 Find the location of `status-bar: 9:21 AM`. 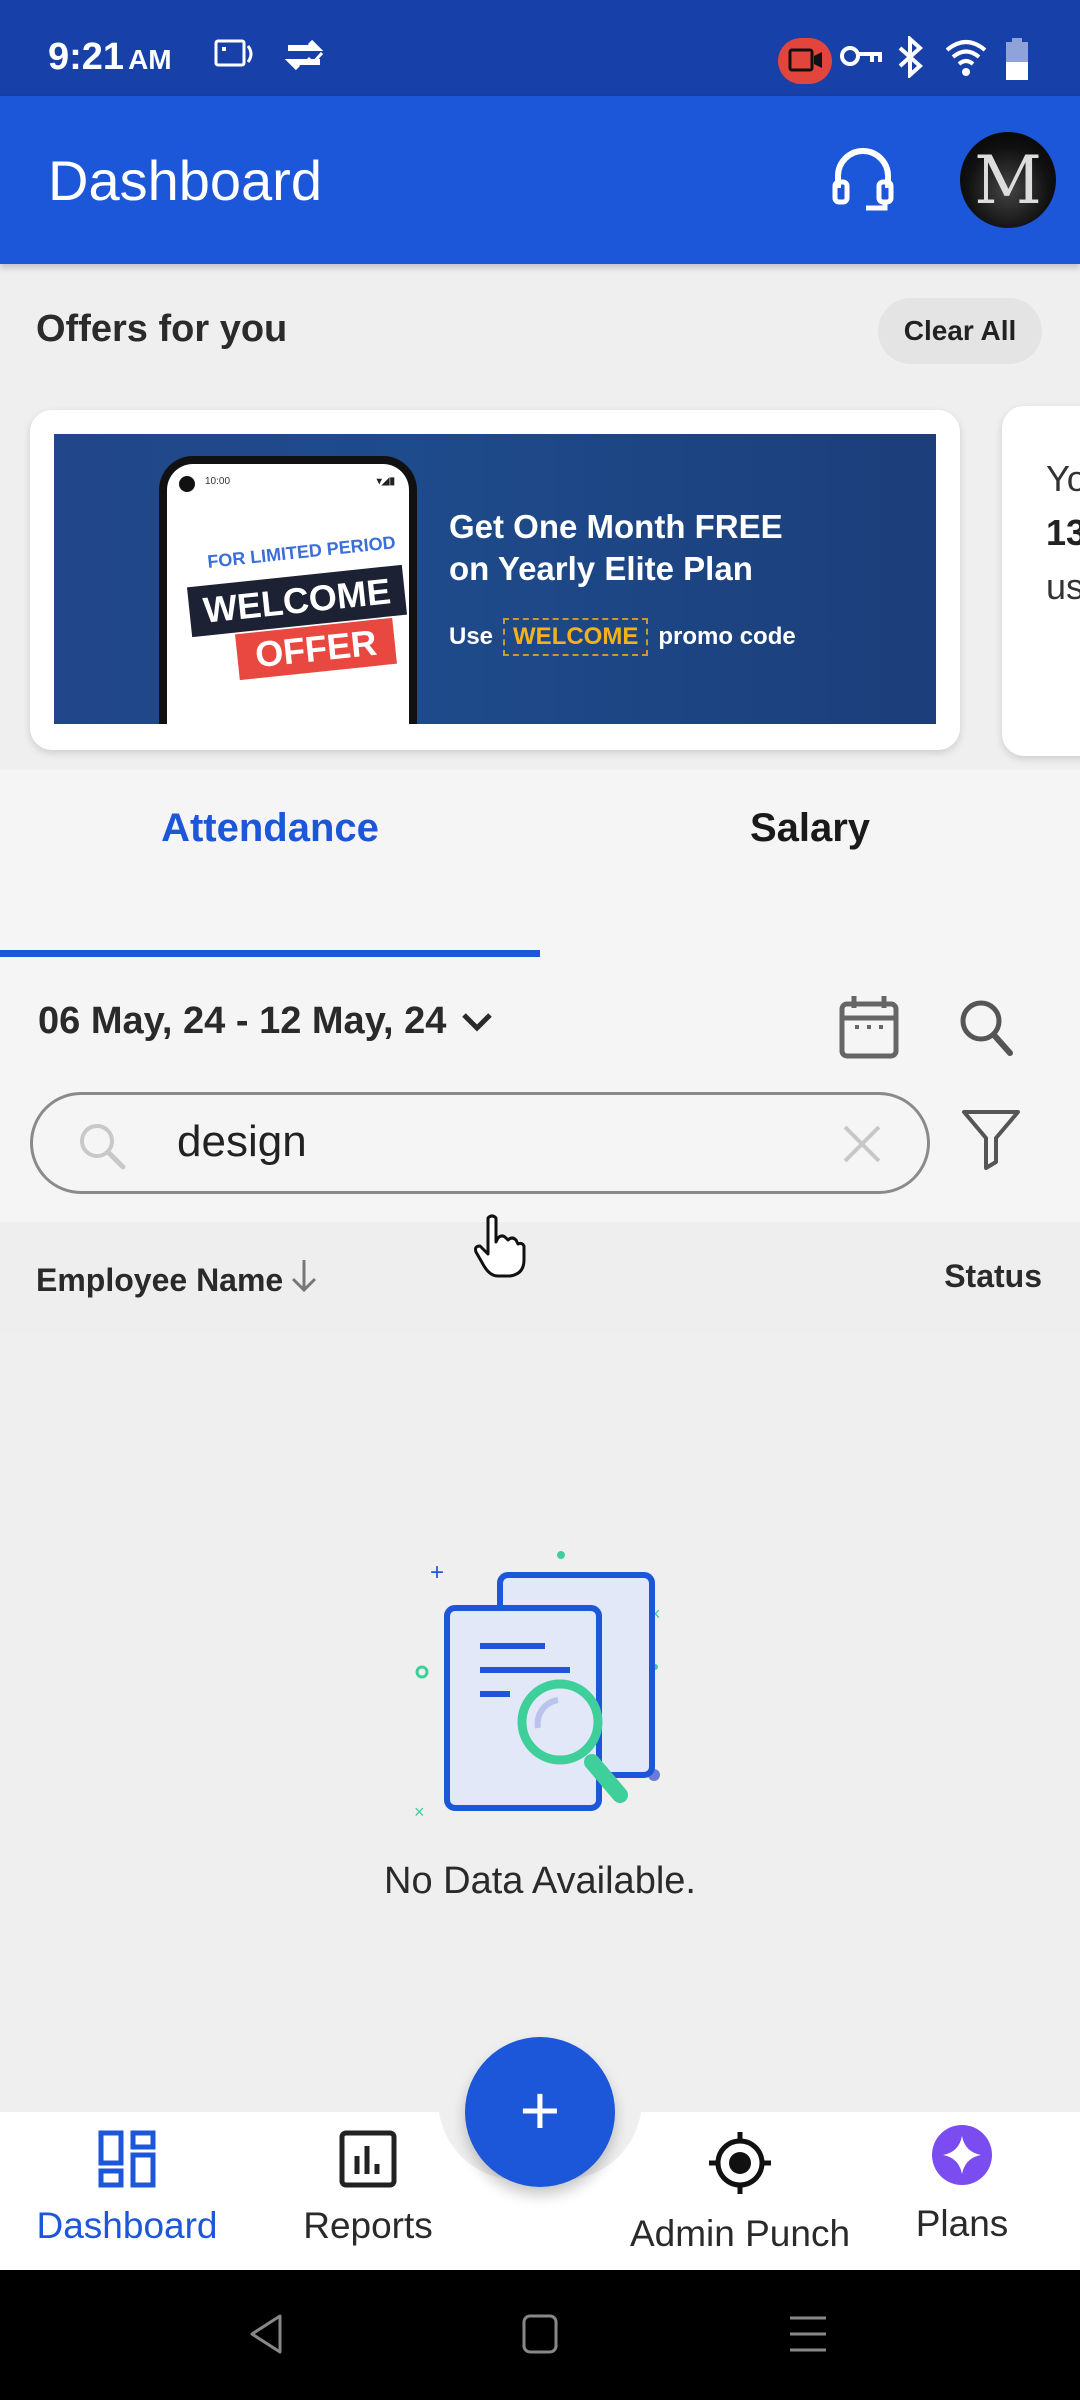

status-bar: 9:21 AM is located at coordinates (540, 48).